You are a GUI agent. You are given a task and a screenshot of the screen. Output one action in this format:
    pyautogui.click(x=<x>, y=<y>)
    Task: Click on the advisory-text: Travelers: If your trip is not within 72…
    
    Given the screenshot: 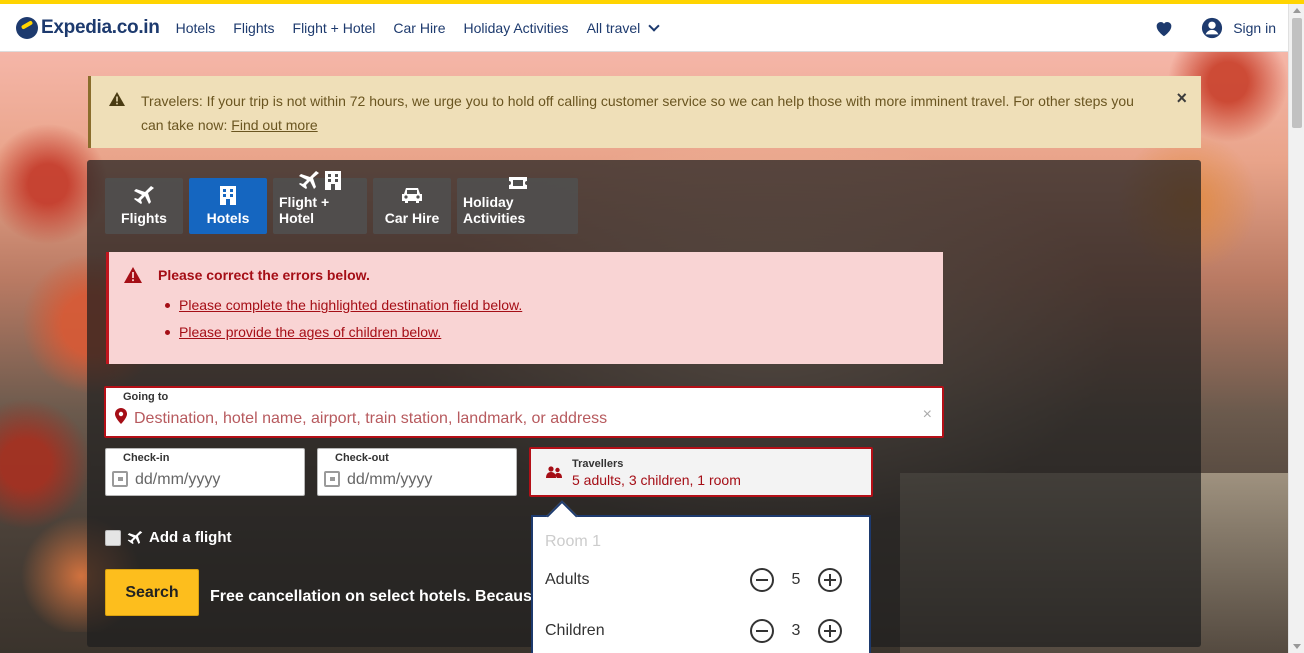 What is the action you would take?
    pyautogui.click(x=641, y=113)
    